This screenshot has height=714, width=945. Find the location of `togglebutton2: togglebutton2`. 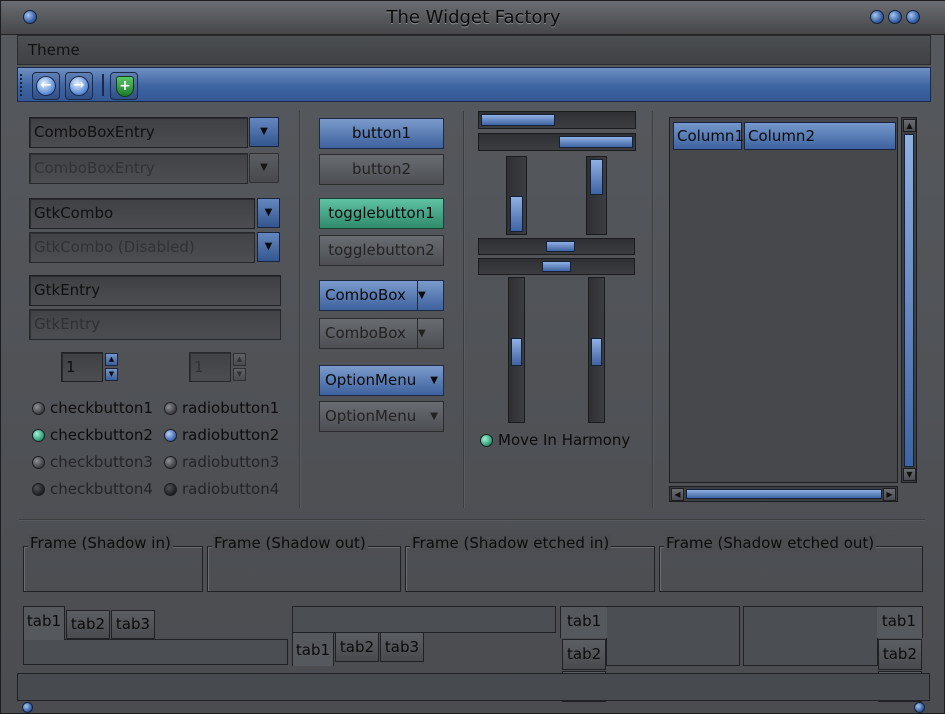

togglebutton2: togglebutton2 is located at coordinates (381, 250).